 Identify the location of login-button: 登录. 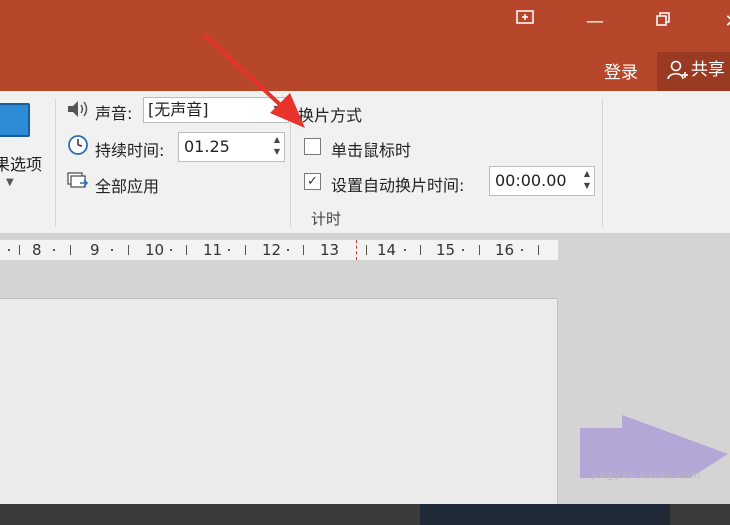
(621, 70).